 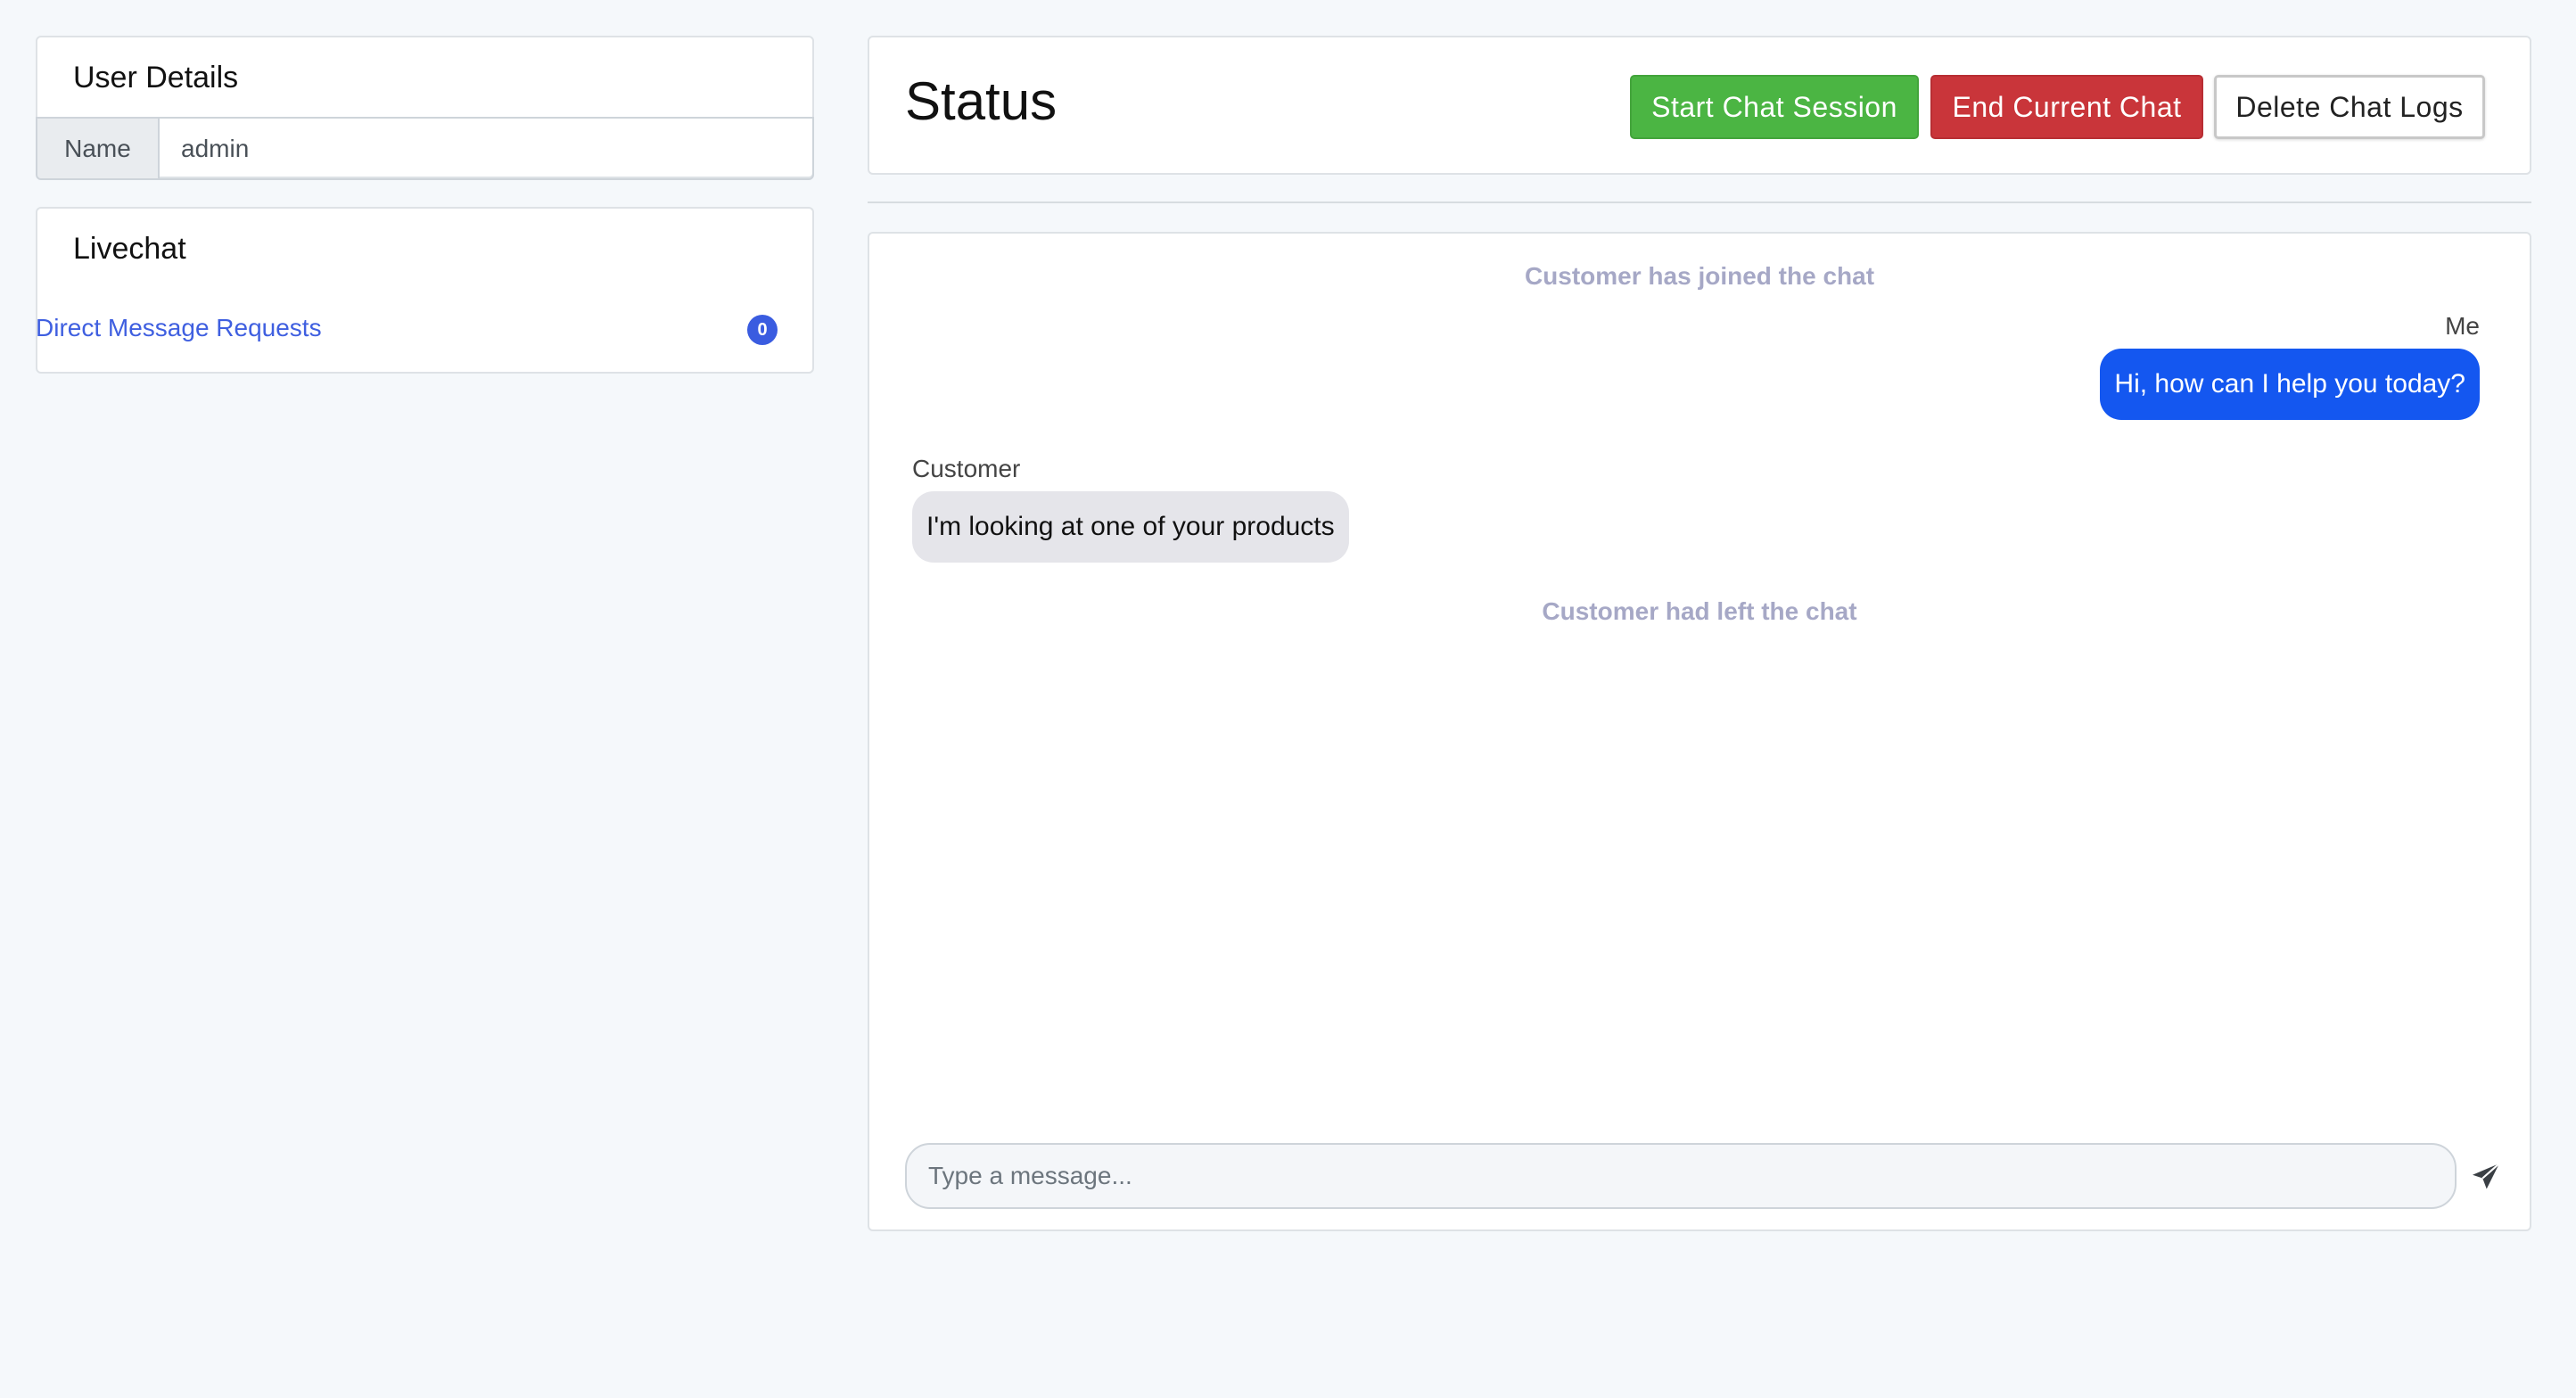 I want to click on send-icon, so click(x=2486, y=1177).